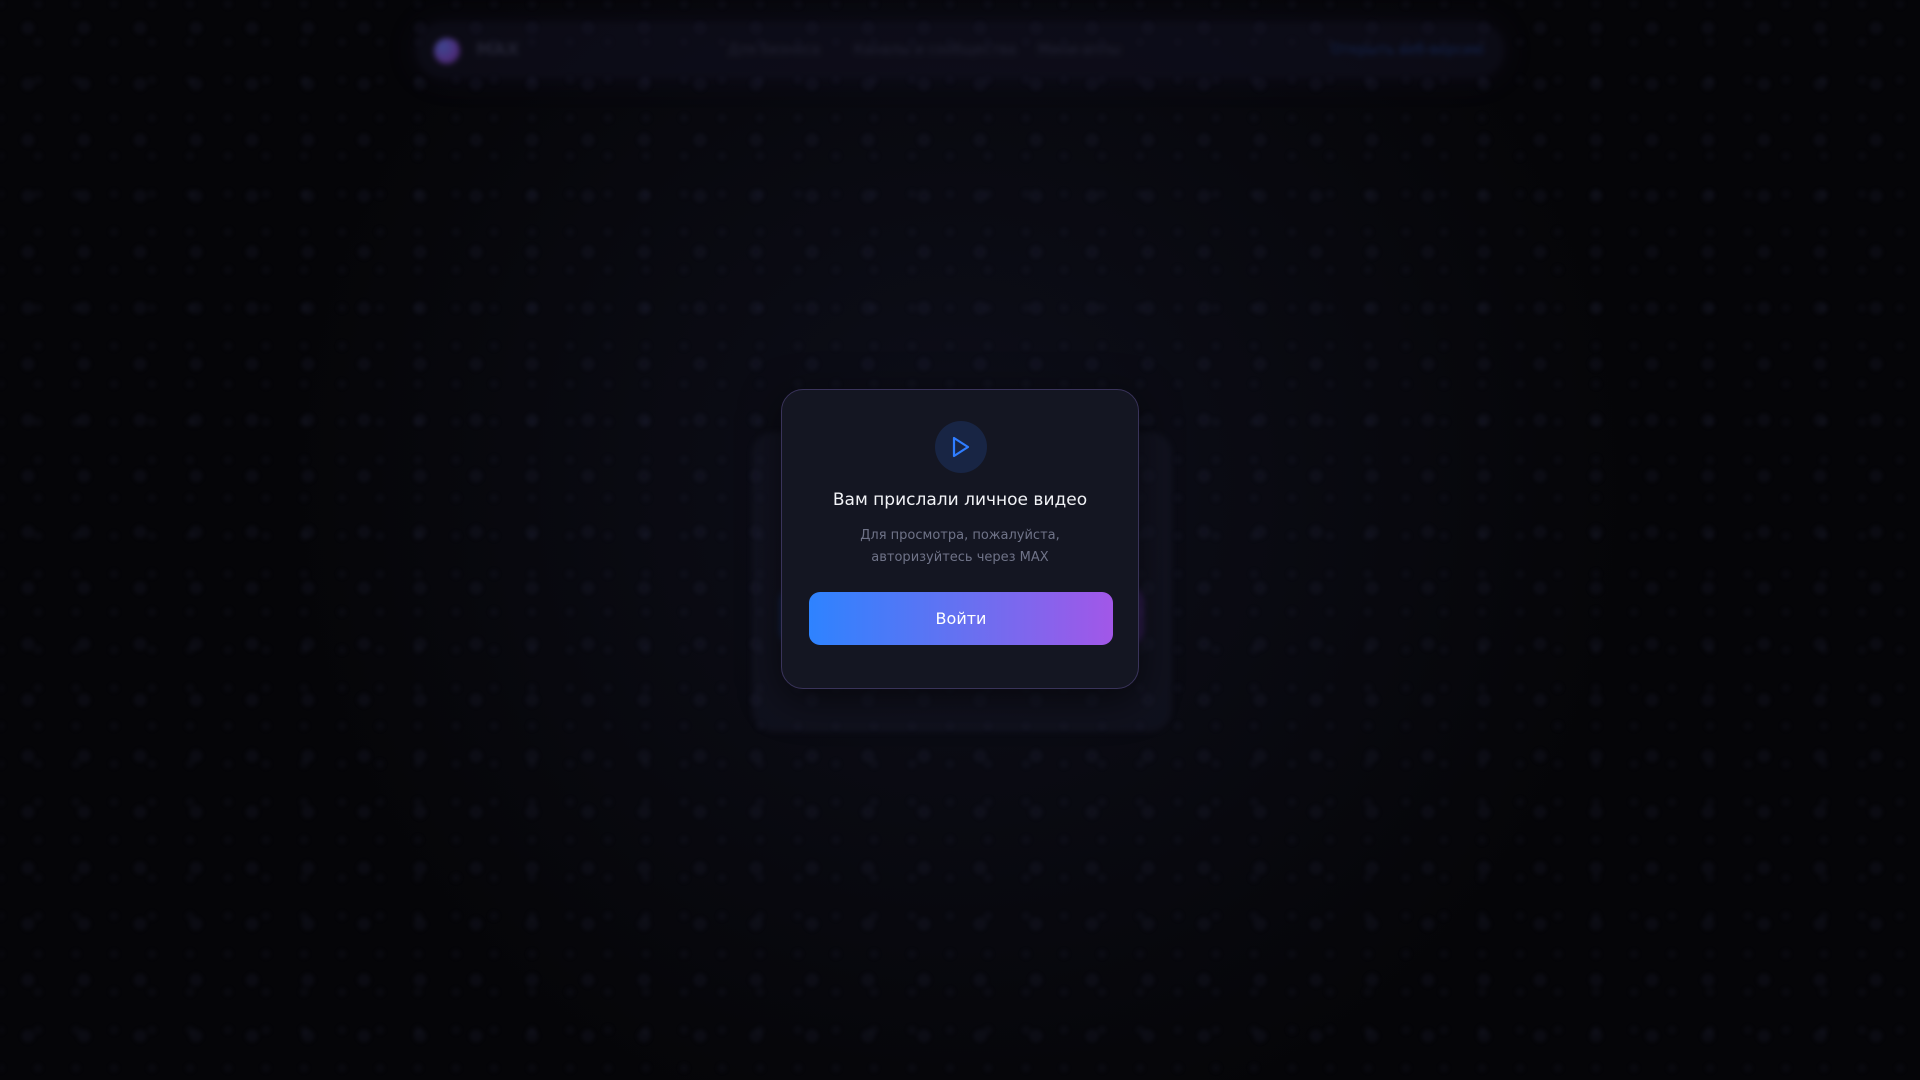  I want to click on modal-title: Вам прислали личное видео, so click(960, 500).